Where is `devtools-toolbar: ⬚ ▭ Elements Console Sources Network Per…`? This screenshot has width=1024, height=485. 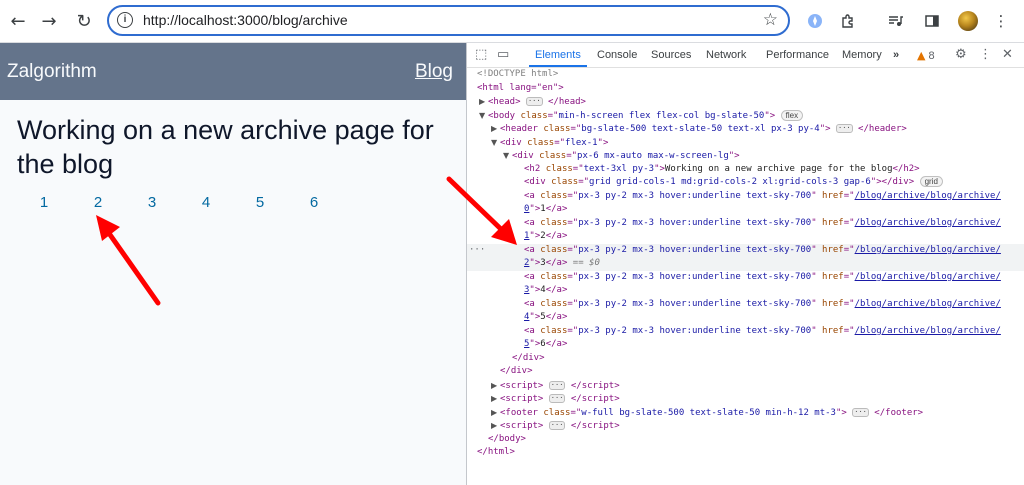 devtools-toolbar: ⬚ ▭ Elements Console Sources Network Per… is located at coordinates (745, 55).